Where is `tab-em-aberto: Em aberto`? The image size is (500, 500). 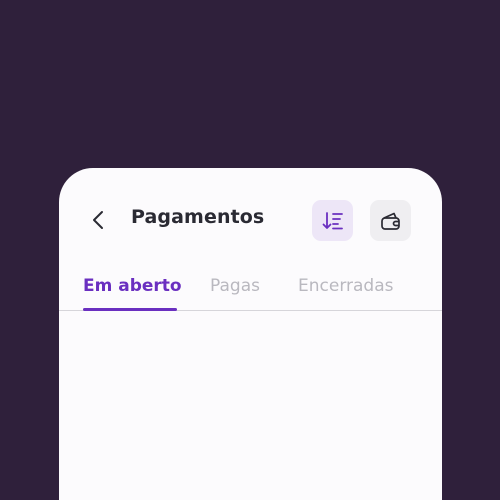
tab-em-aberto: Em aberto is located at coordinates (132, 286).